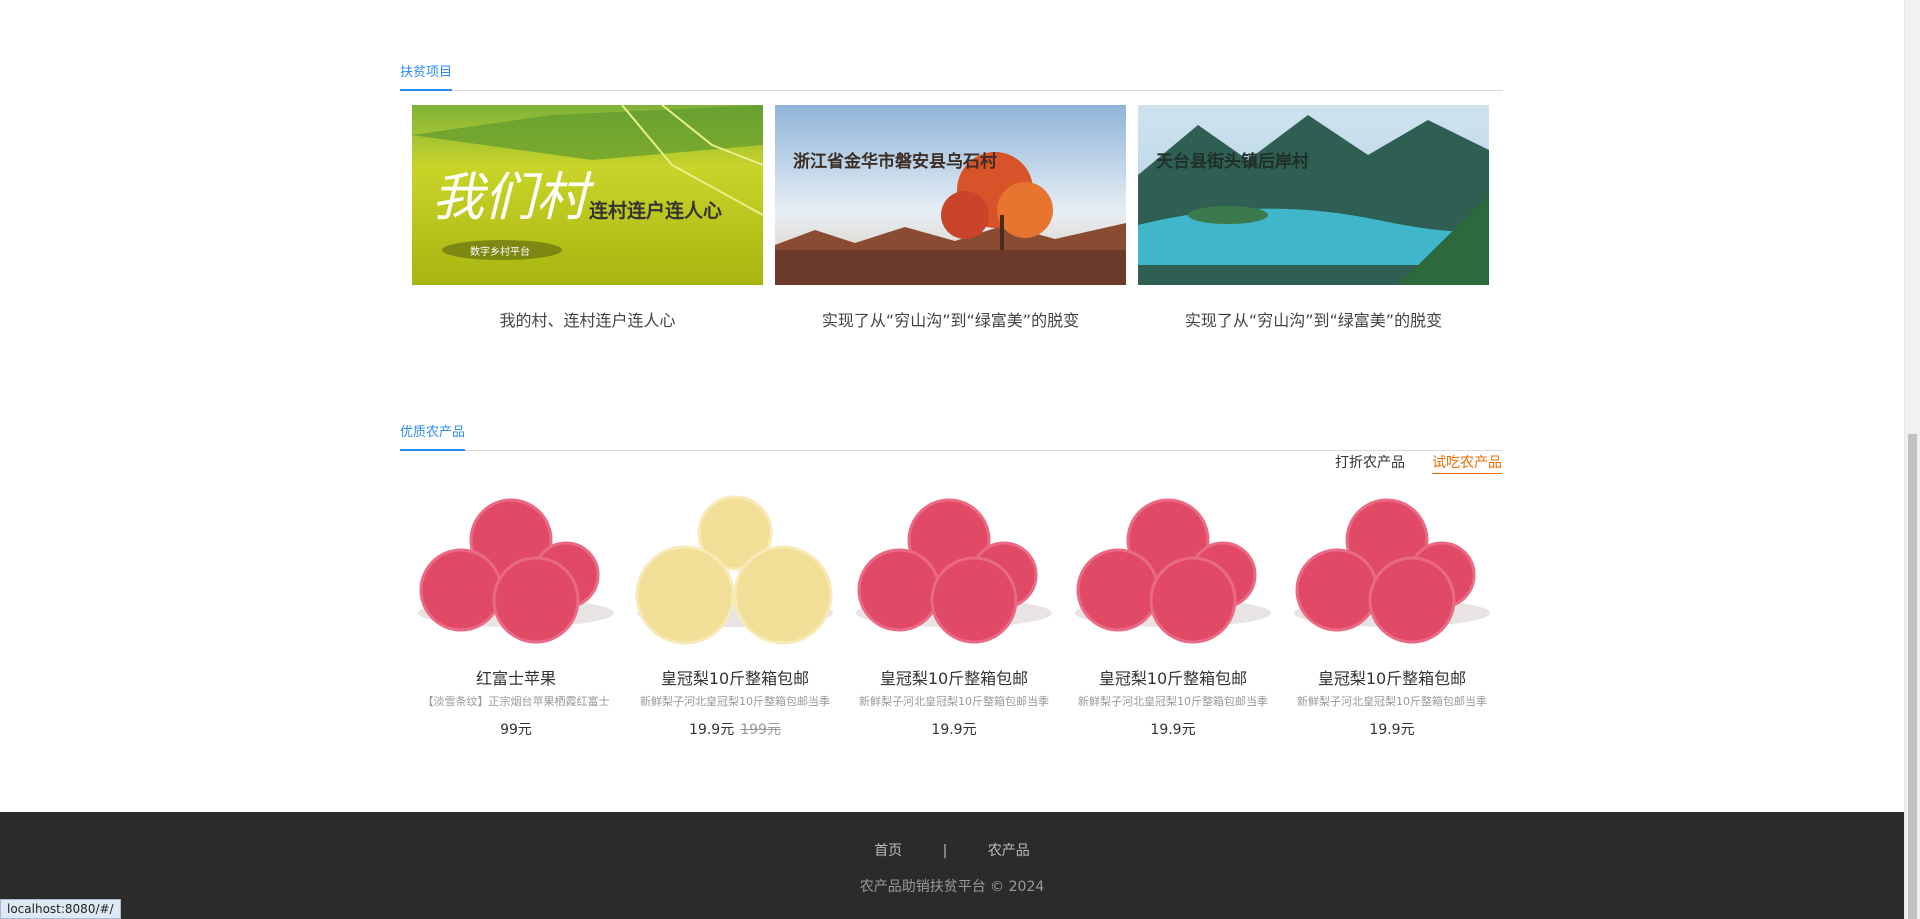 Image resolution: width=1920 pixels, height=919 pixels. What do you see at coordinates (952, 865) in the screenshot?
I see `footer: 首页 | 农产品 农产品助销扶贫平台 © 2024` at bounding box center [952, 865].